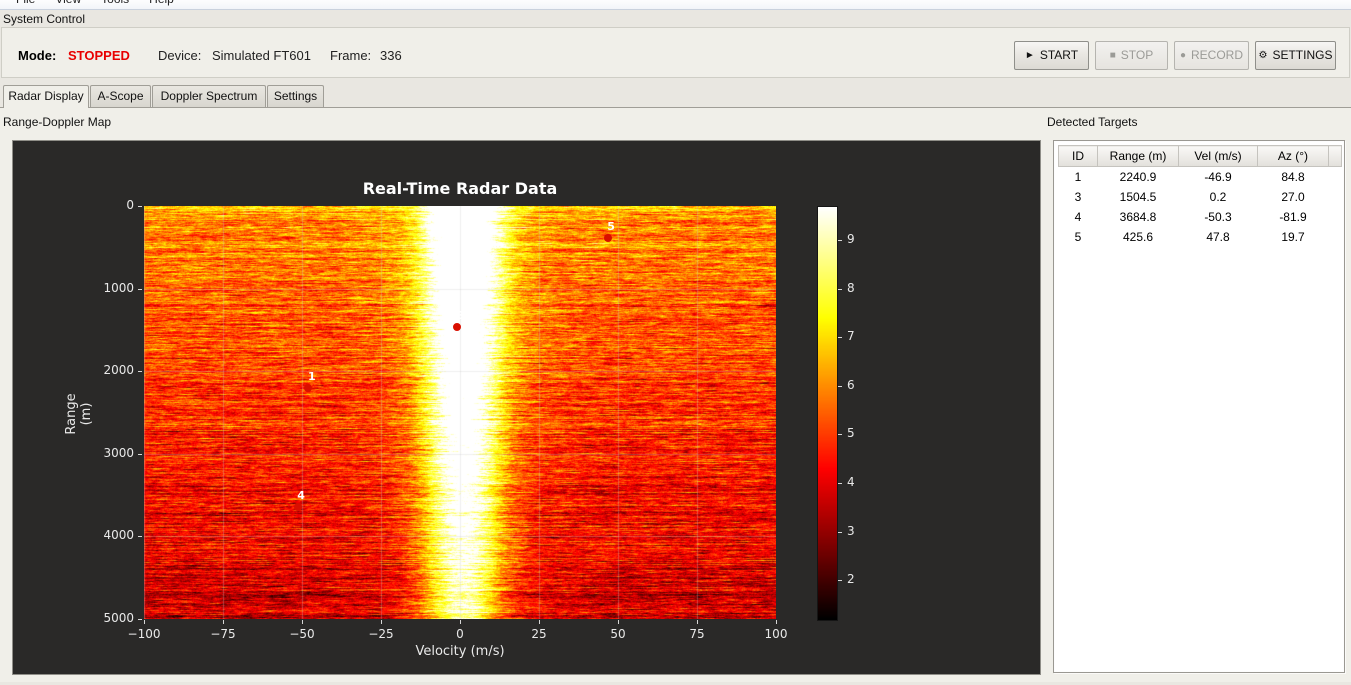 The width and height of the screenshot is (1351, 685). What do you see at coordinates (130, 205) in the screenshot?
I see `y-tick-label: 0` at bounding box center [130, 205].